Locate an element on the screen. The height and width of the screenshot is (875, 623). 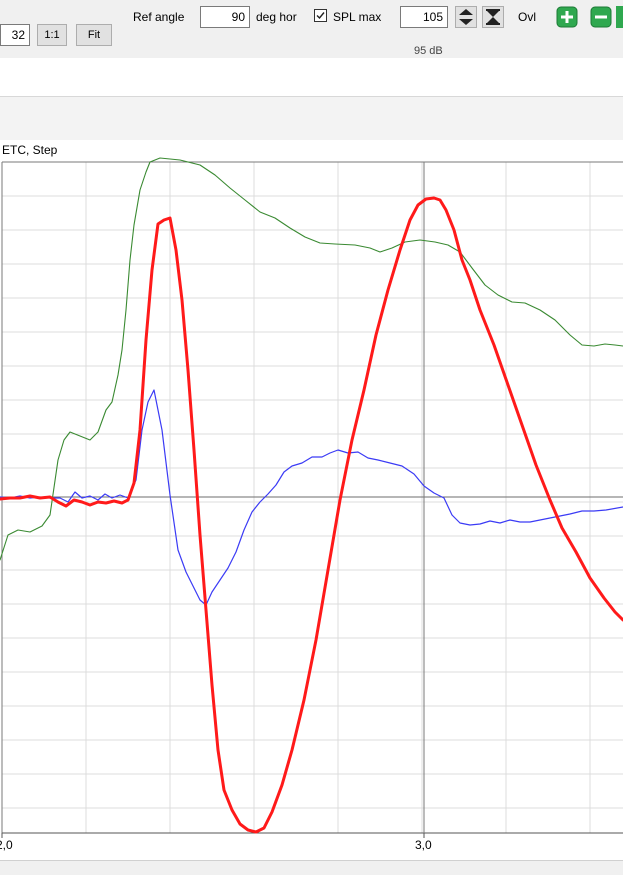
plot-title: ETC, Step is located at coordinates (30, 150).